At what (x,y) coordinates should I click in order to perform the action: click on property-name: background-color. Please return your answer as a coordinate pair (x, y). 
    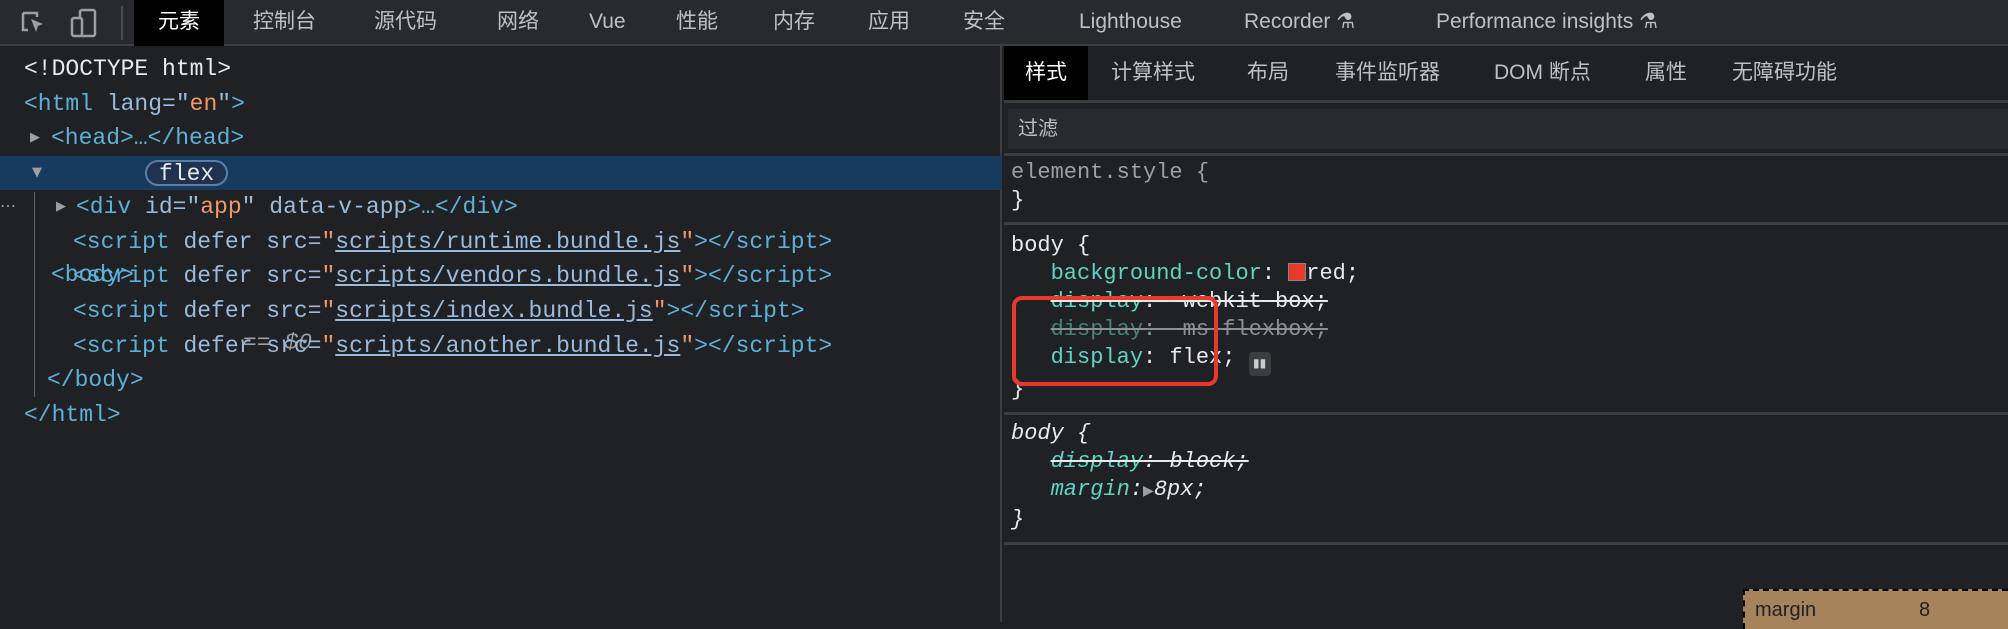
    Looking at the image, I should click on (1156, 273).